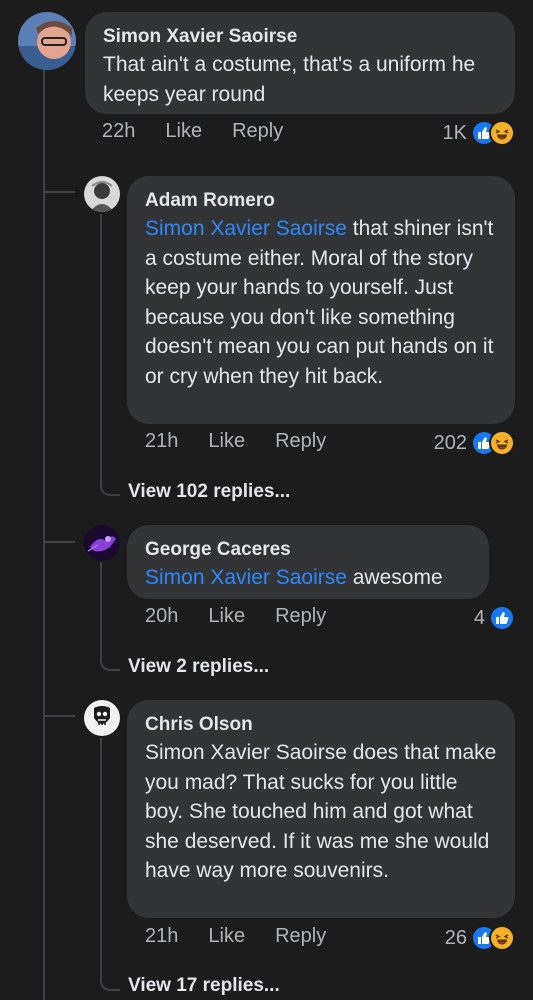  What do you see at coordinates (118, 131) in the screenshot?
I see `comment-time: 22h` at bounding box center [118, 131].